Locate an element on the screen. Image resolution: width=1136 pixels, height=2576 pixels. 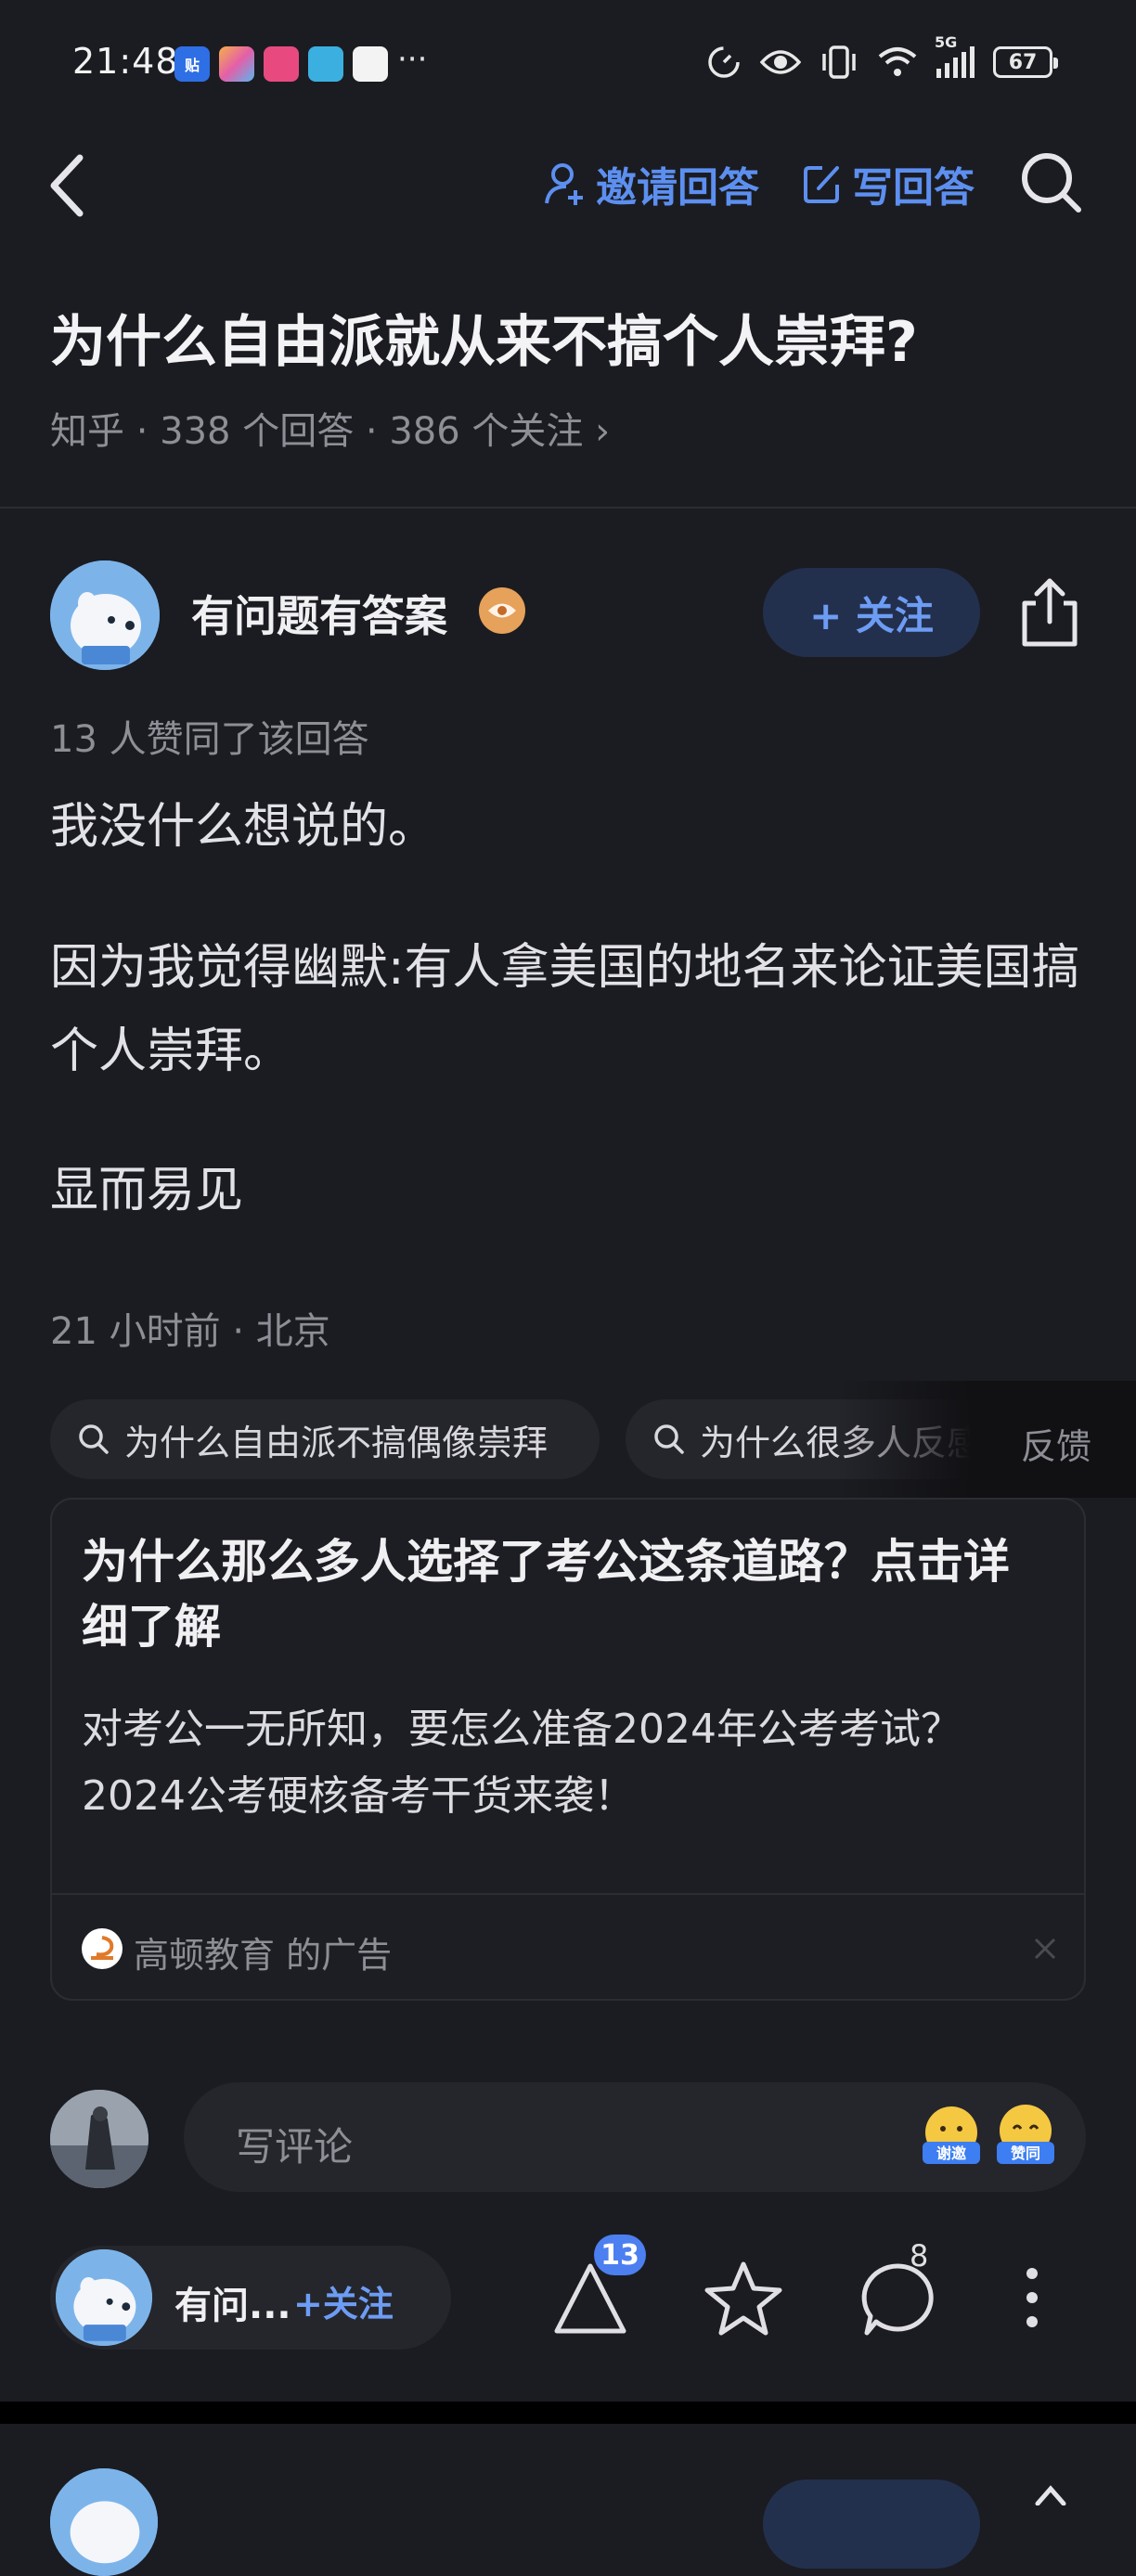
invite-answer-button: 邀请回答 is located at coordinates (651, 183).